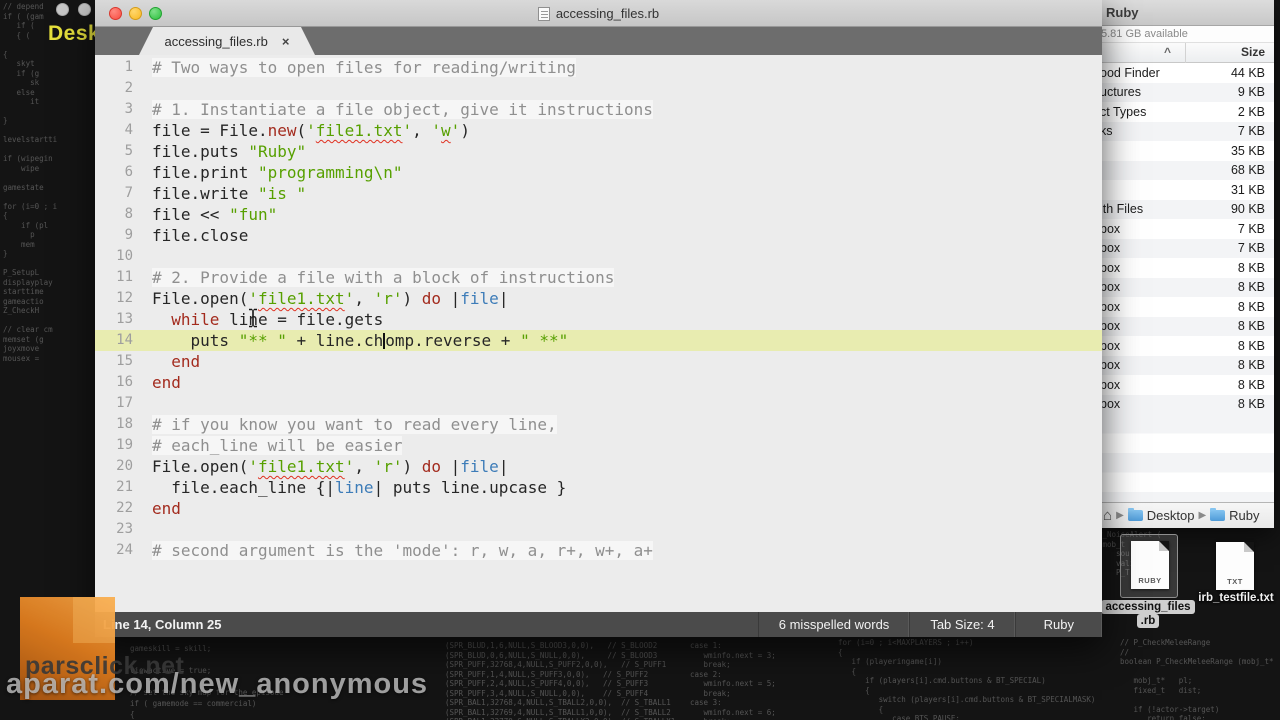 The width and height of the screenshot is (1280, 720). What do you see at coordinates (1251, 92) in the screenshot?
I see `file-size: 9 KB` at bounding box center [1251, 92].